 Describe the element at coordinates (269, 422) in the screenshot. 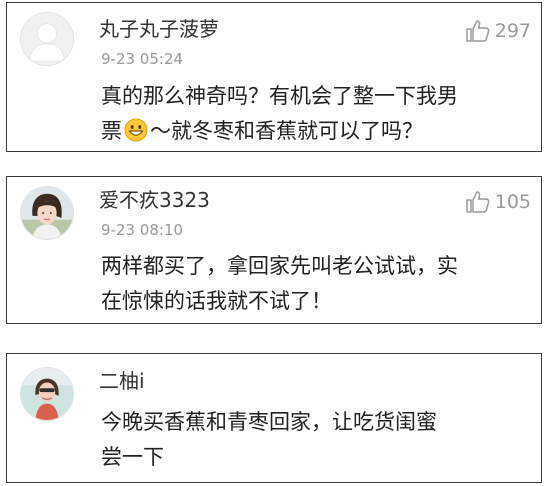

I see `comment-line: 今晚买香蕉和青枣回家，让吃货闺蜜` at that location.